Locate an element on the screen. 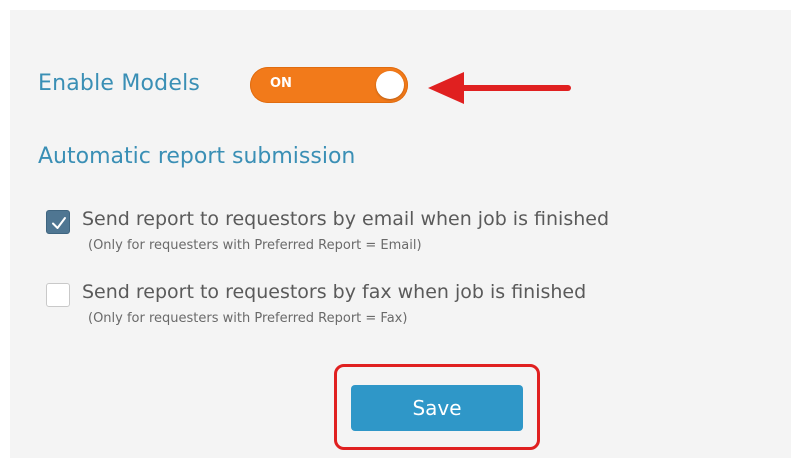  enable-models-row: Enable Models is located at coordinates (119, 83).